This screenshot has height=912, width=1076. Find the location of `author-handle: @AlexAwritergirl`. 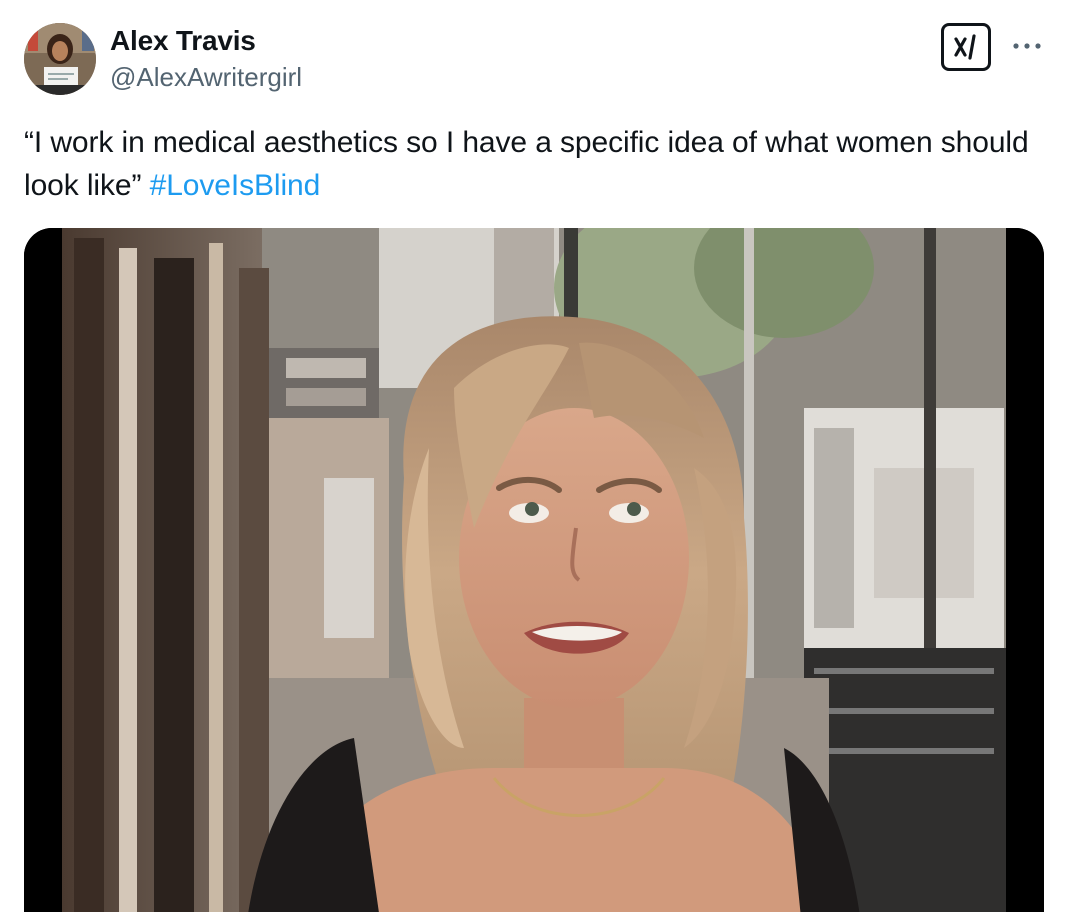

author-handle: @AlexAwritergirl is located at coordinates (206, 77).